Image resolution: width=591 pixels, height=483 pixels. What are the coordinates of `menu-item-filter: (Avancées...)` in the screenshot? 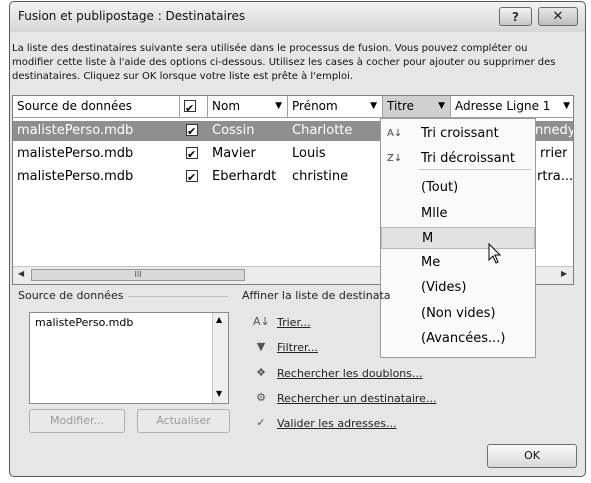 It's located at (458, 339).